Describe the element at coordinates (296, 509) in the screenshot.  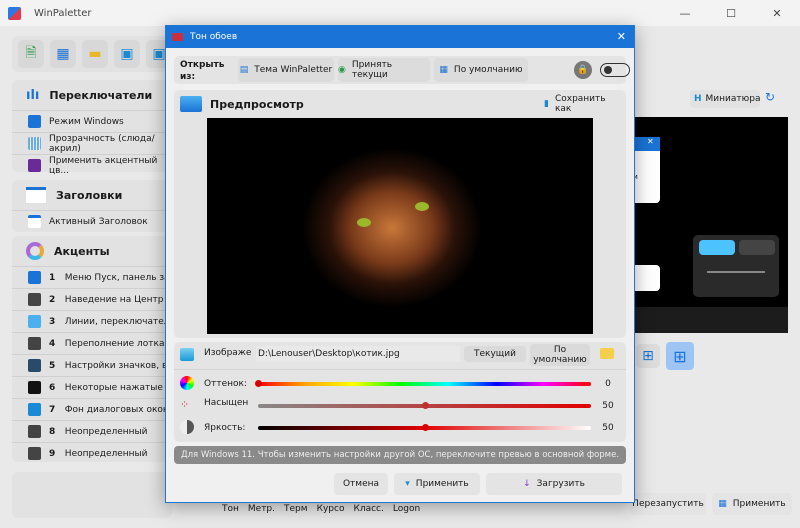
I see `bottom-tab: Терм` at that location.